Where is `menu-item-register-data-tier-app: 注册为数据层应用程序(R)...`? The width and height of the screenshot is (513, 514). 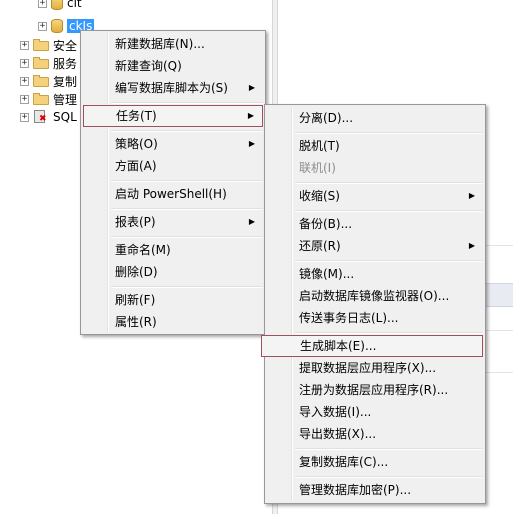
menu-item-register-data-tier-app: 注册为数据层应用程序(R)... is located at coordinates (375, 390).